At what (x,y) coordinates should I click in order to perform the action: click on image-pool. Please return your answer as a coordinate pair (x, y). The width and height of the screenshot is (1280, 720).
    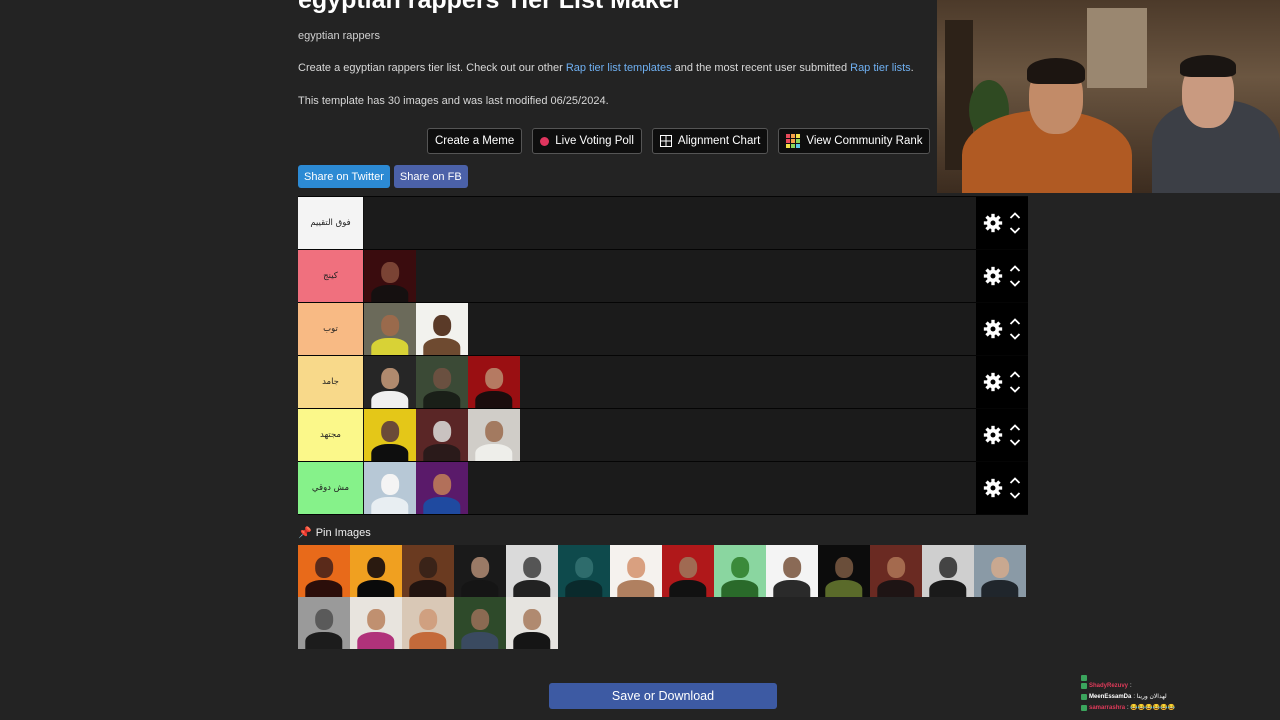
    Looking at the image, I should click on (663, 597).